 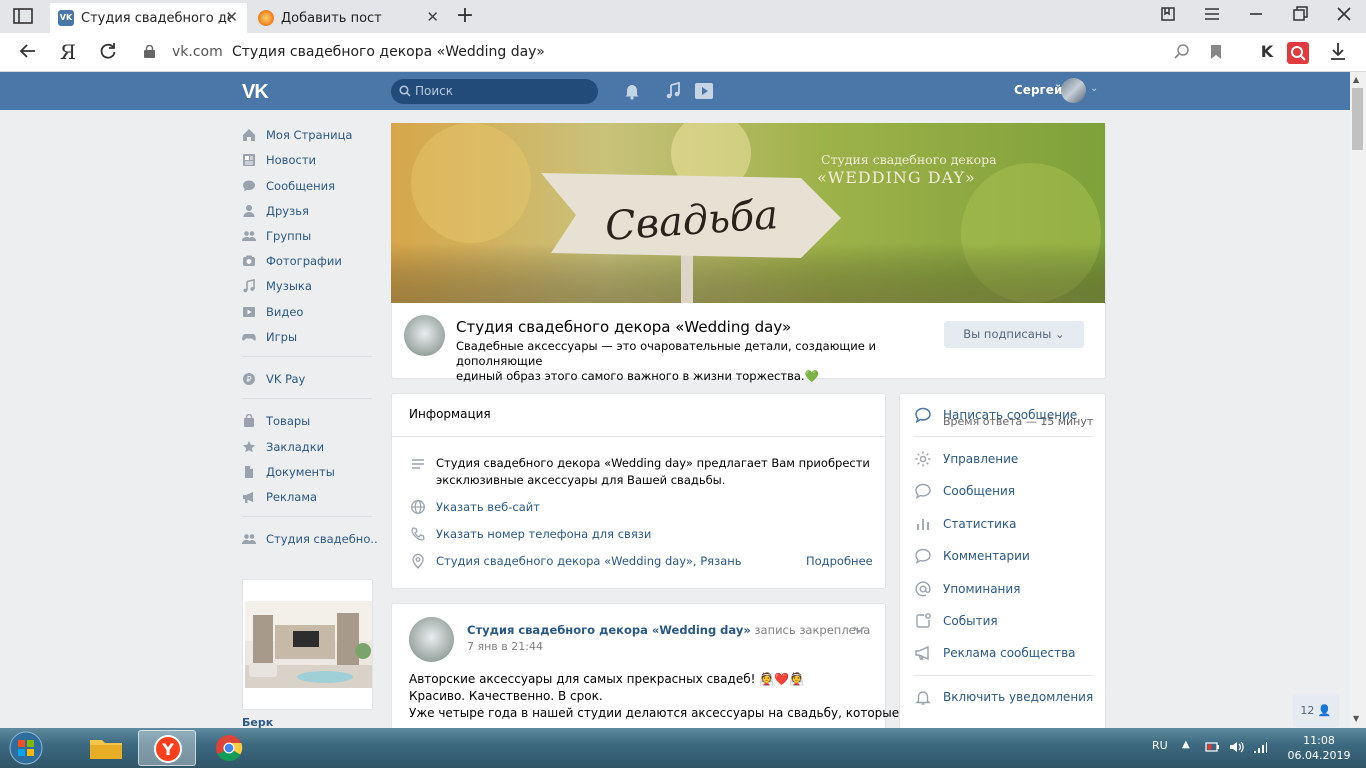 What do you see at coordinates (28, 53) in the screenshot?
I see `back-icon` at bounding box center [28, 53].